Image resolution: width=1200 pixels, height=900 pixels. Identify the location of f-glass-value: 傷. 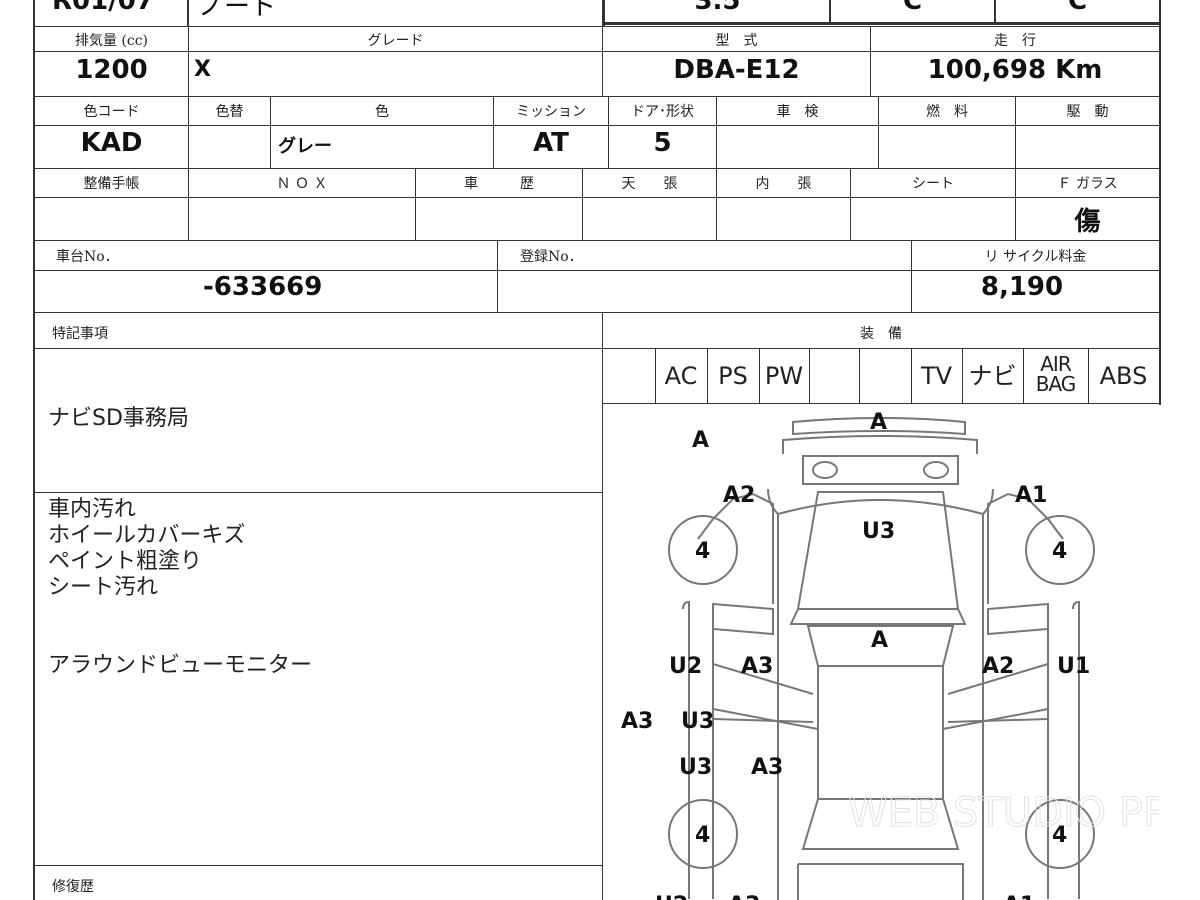
(1087, 222).